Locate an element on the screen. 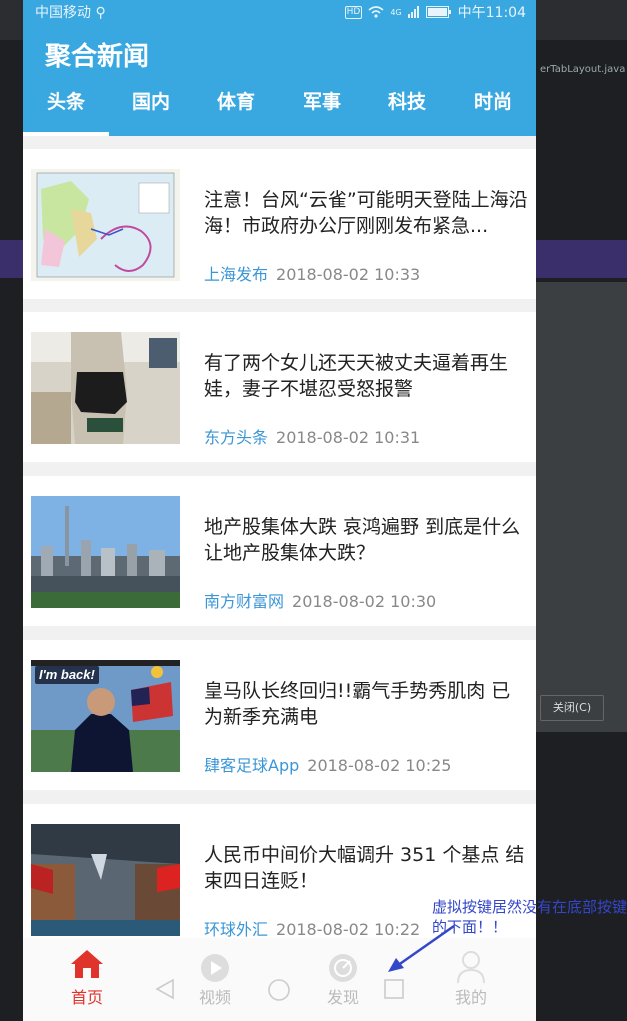 This screenshot has width=627, height=1021. news-source: 上海发布 is located at coordinates (236, 274).